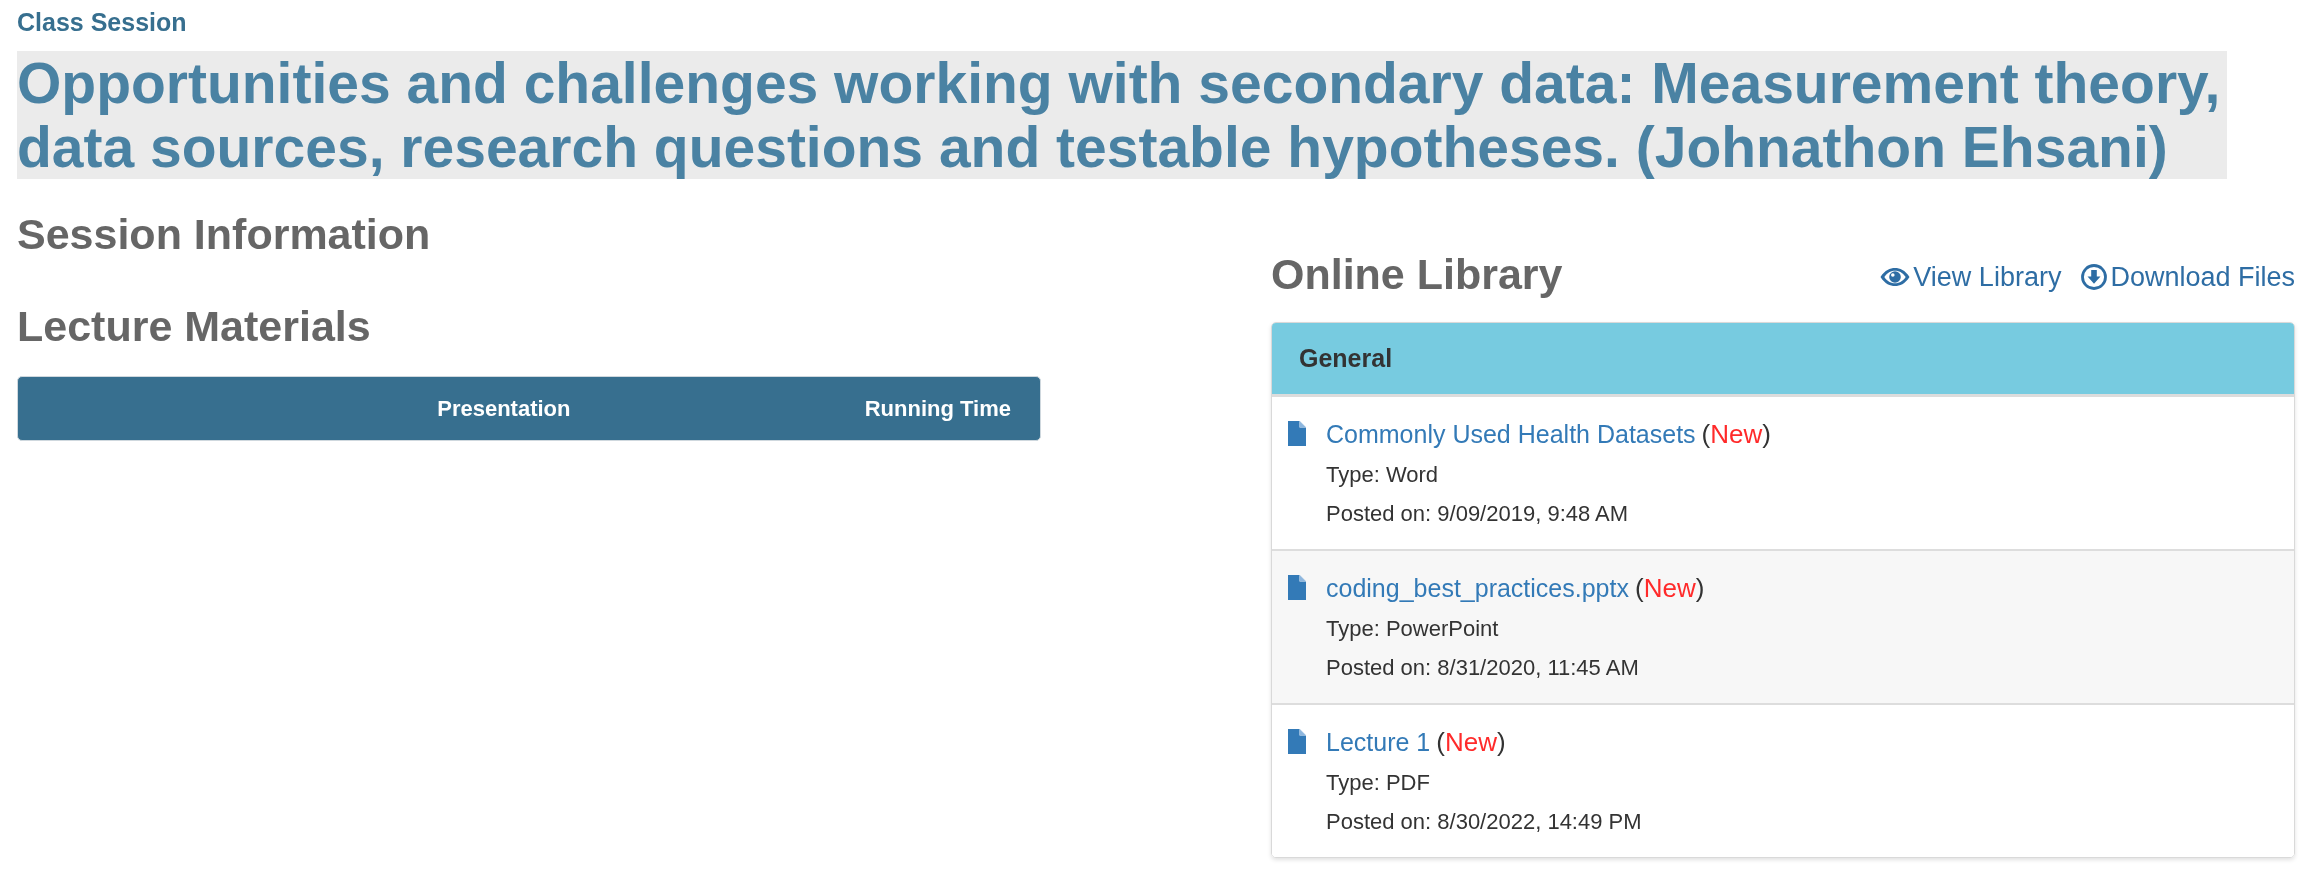 The width and height of the screenshot is (2306, 887). Describe the element at coordinates (1484, 822) in the screenshot. I see `posted-date: Posted on: 8/30/2022, 14:49 PM` at that location.